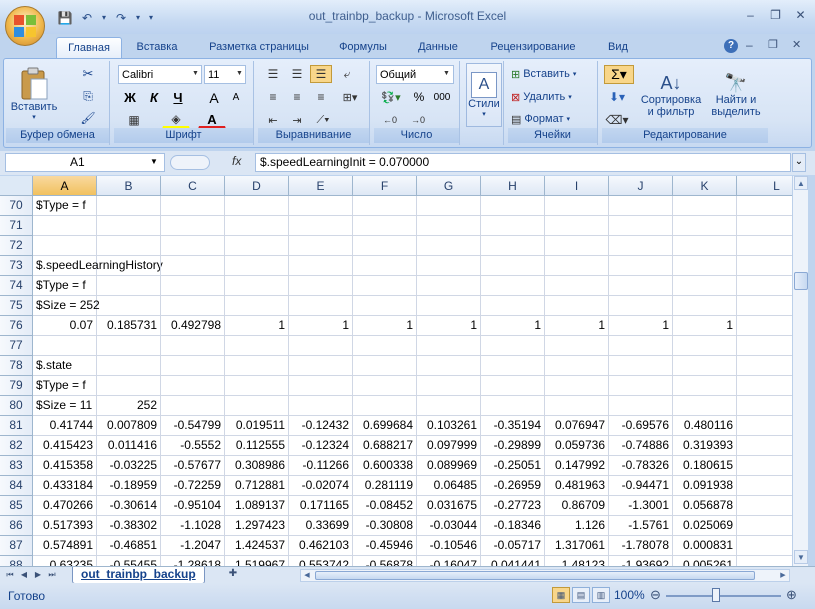 Image resolution: width=815 pixels, height=609 pixels. I want to click on cell: -0.08452, so click(385, 506).